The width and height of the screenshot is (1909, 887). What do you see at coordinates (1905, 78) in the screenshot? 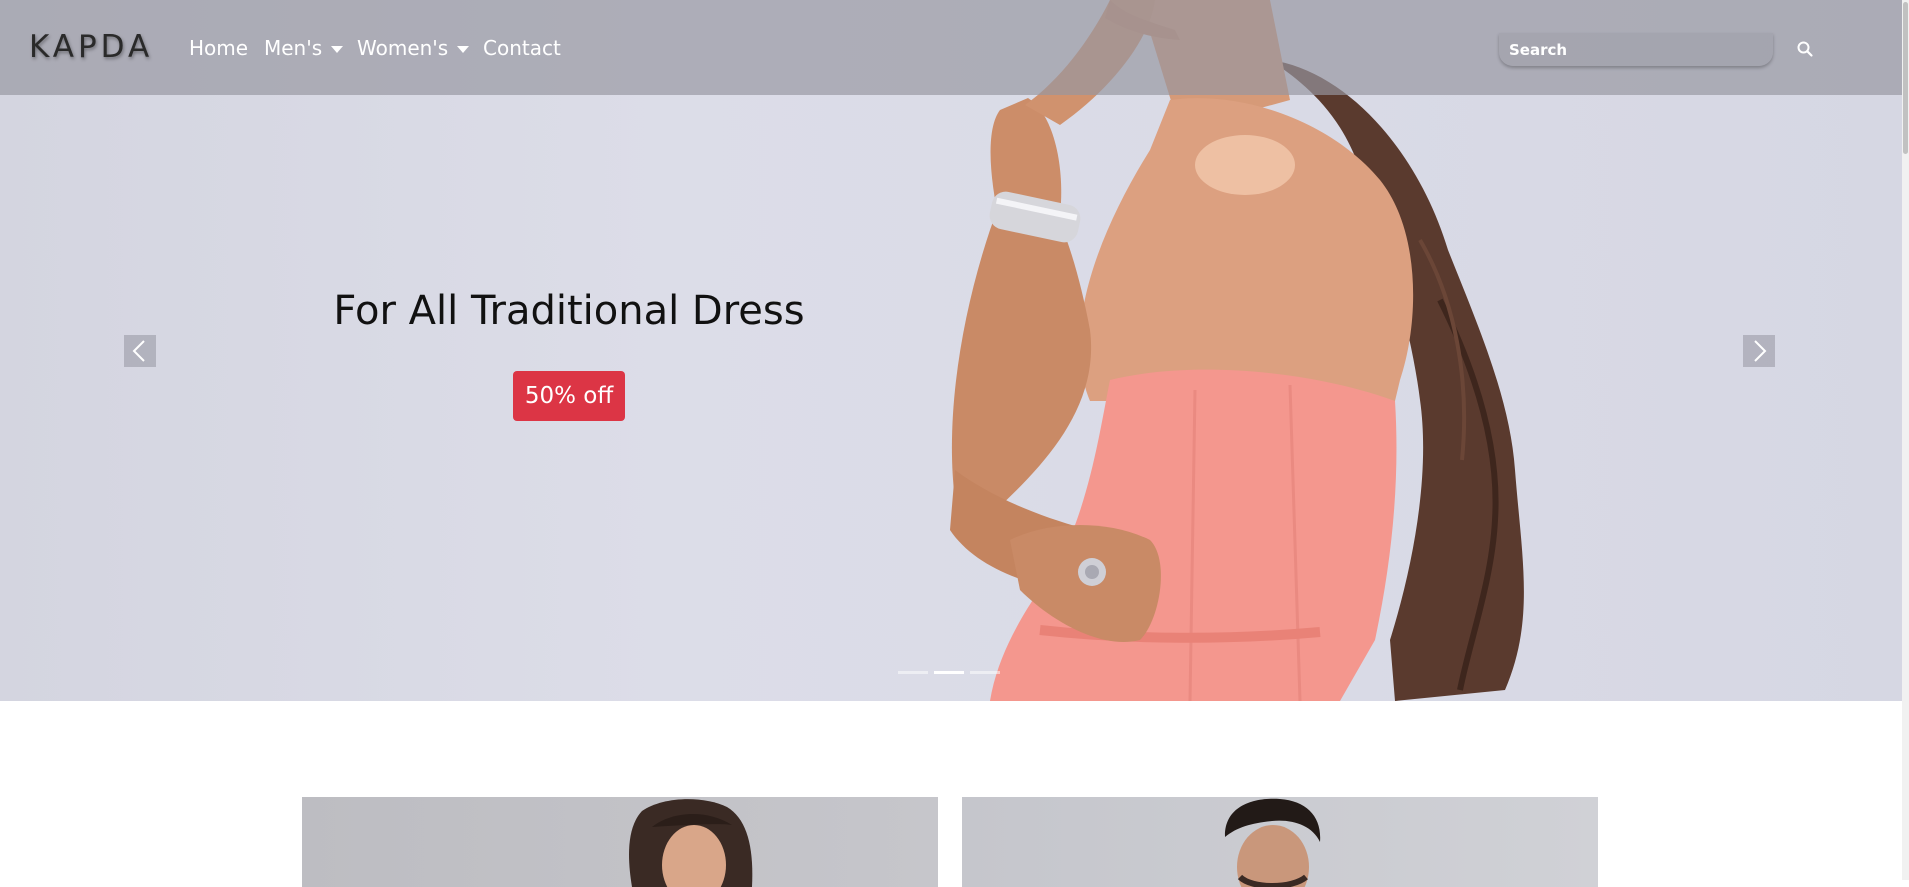
I see `scrollbar-thumb` at bounding box center [1905, 78].